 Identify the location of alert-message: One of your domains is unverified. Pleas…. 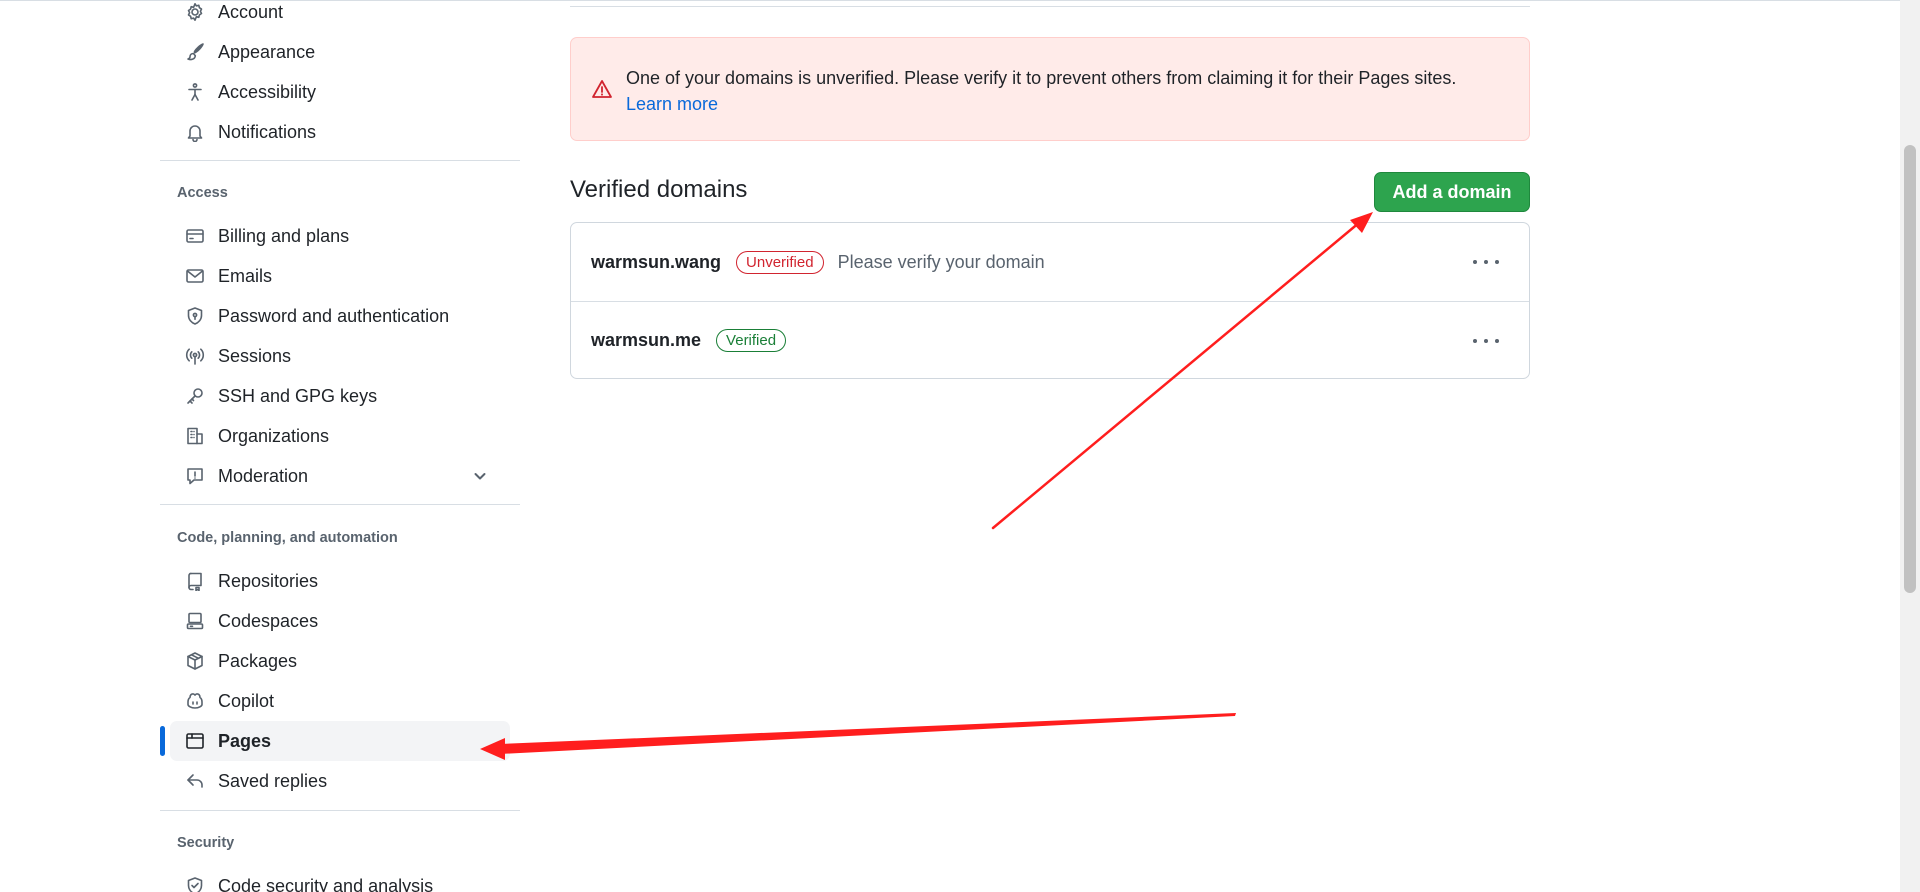
(1066, 91).